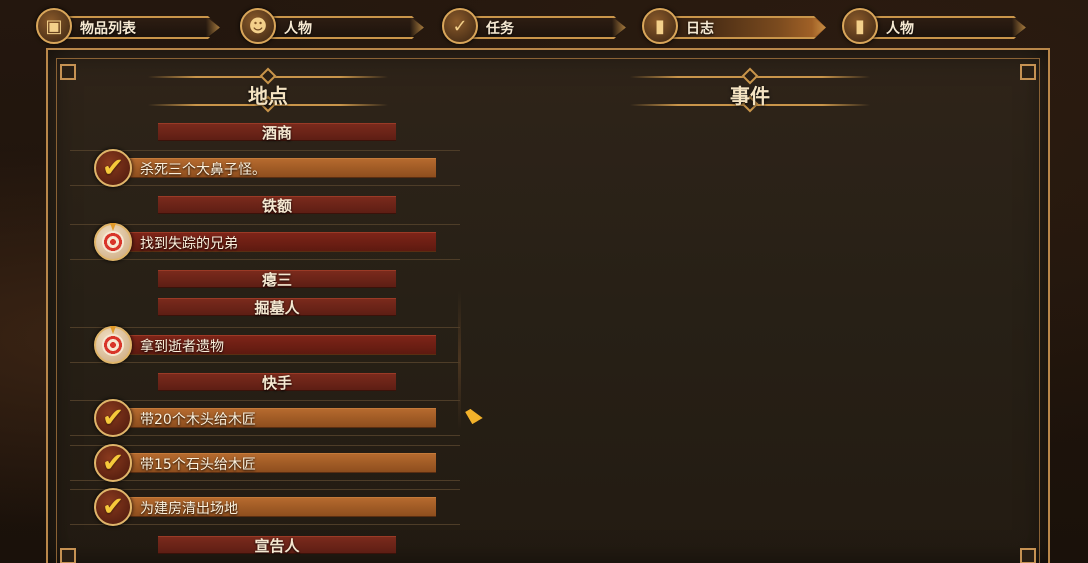 The image size is (1088, 563). What do you see at coordinates (500, 29) in the screenshot?
I see `tab-label: 任务` at bounding box center [500, 29].